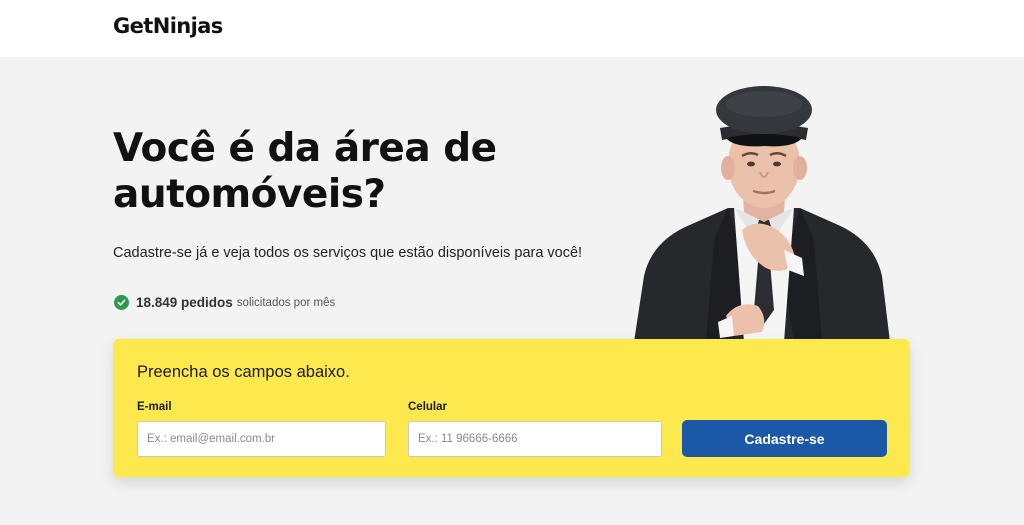  I want to click on check-circle-icon, so click(121, 302).